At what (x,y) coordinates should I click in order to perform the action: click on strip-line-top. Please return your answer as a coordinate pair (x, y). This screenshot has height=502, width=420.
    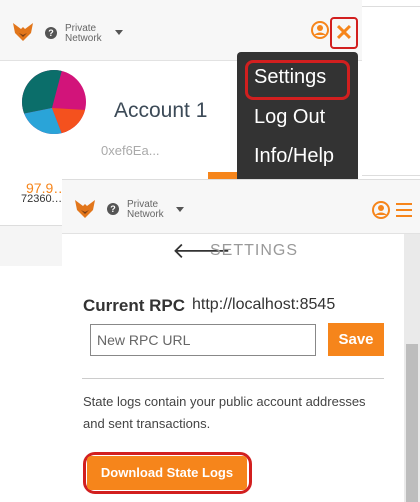
    Looking at the image, I should click on (391, 6).